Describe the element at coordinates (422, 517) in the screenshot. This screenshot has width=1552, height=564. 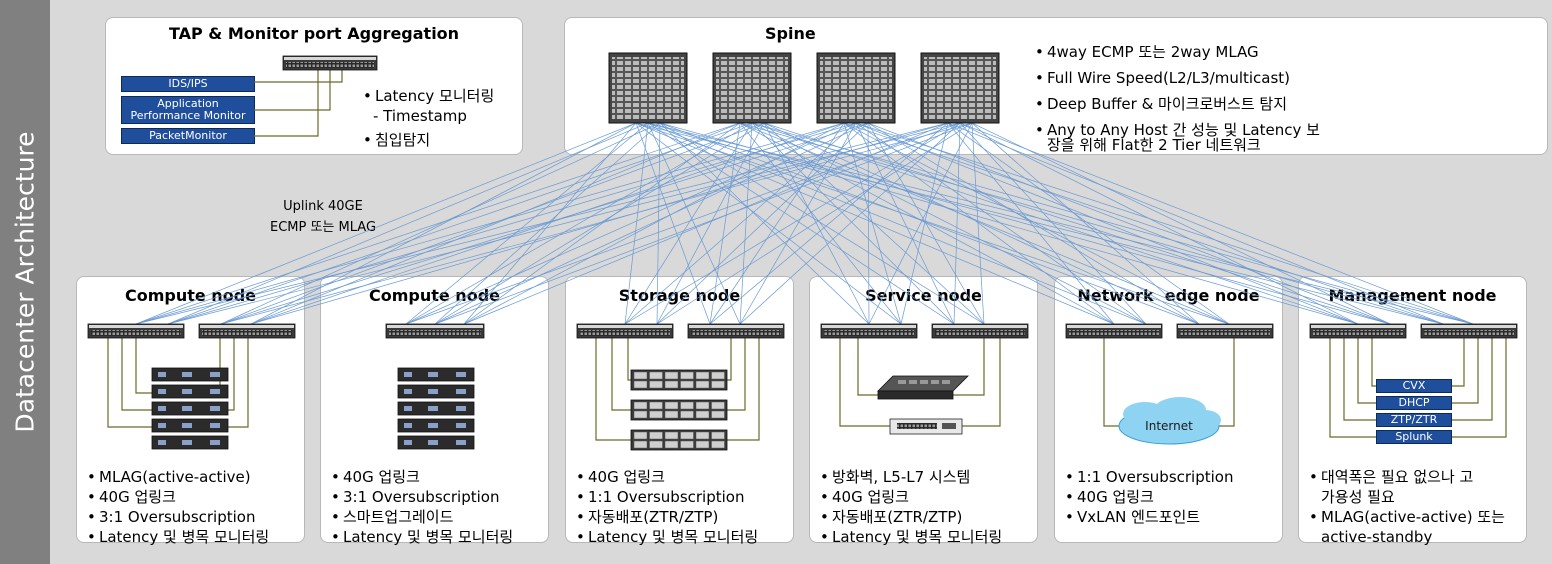
I see `node-bullet: 스마트업그레이드` at that location.